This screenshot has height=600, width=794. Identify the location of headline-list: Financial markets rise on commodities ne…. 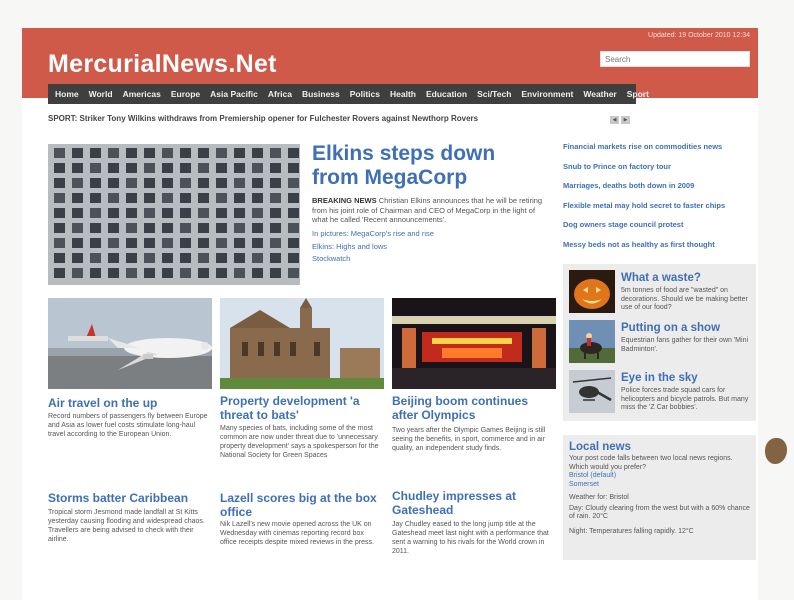
(663, 200).